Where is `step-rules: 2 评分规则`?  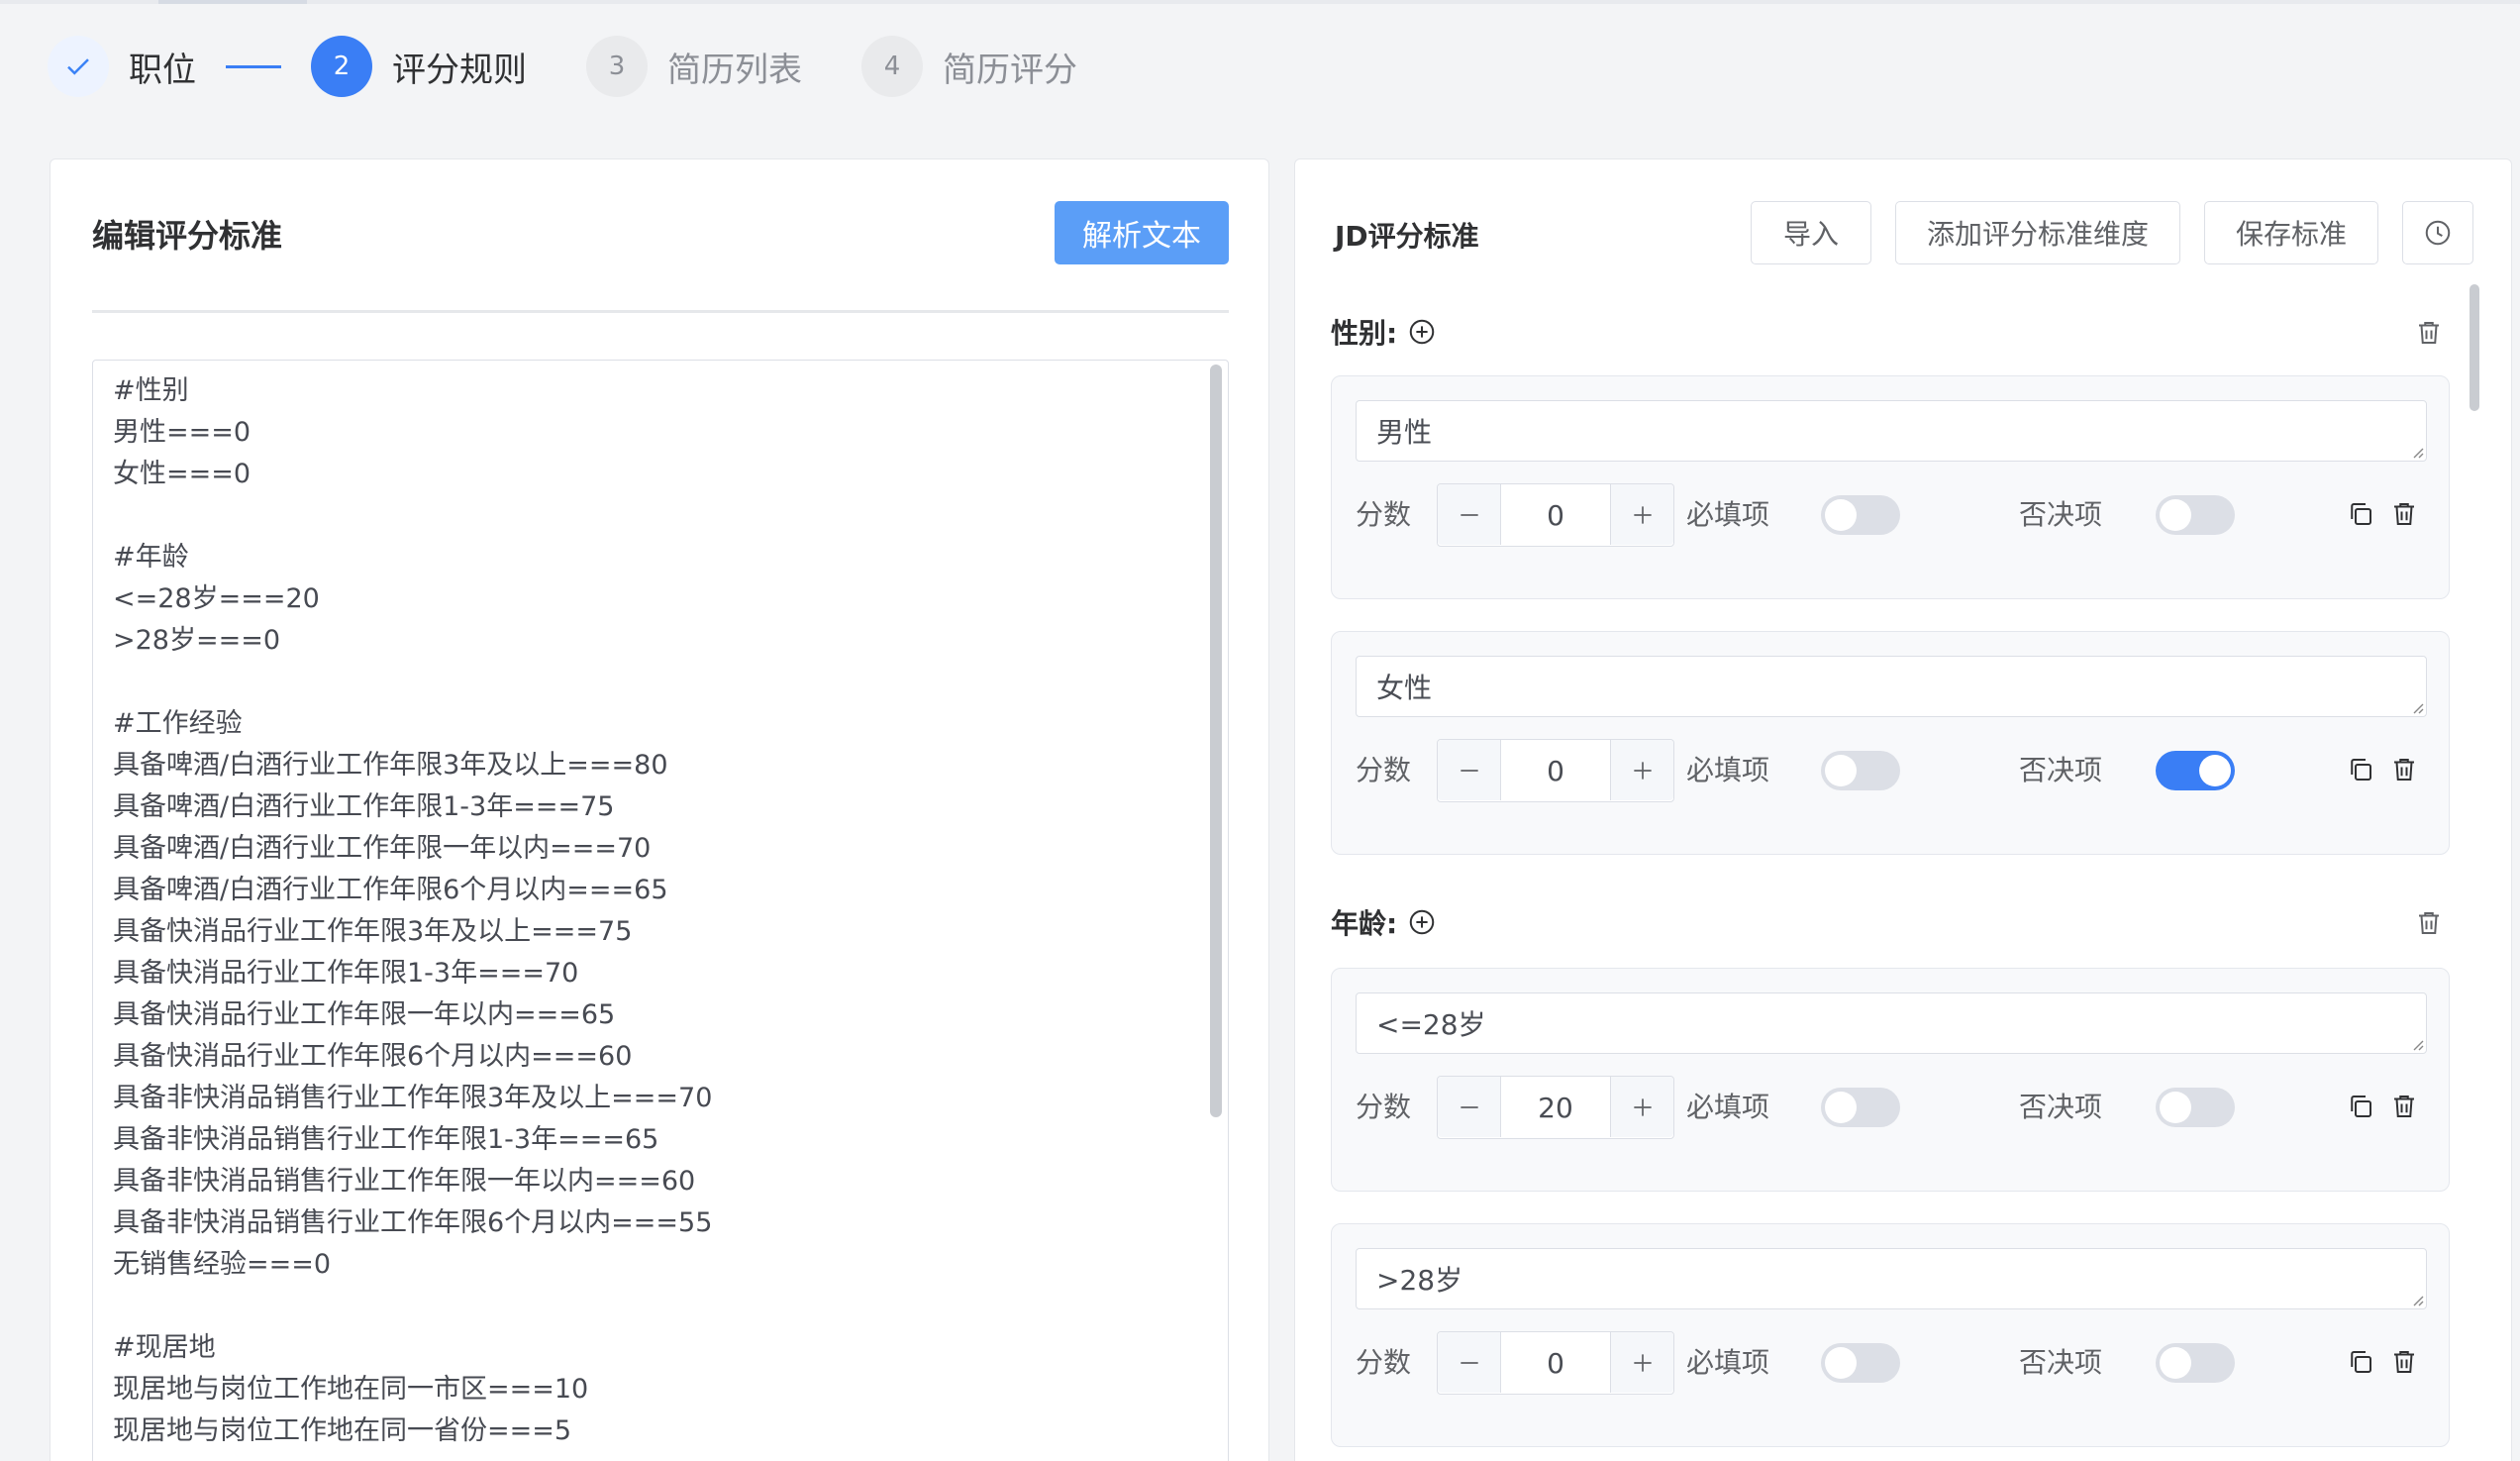
step-rules: 2 评分规则 is located at coordinates (419, 67).